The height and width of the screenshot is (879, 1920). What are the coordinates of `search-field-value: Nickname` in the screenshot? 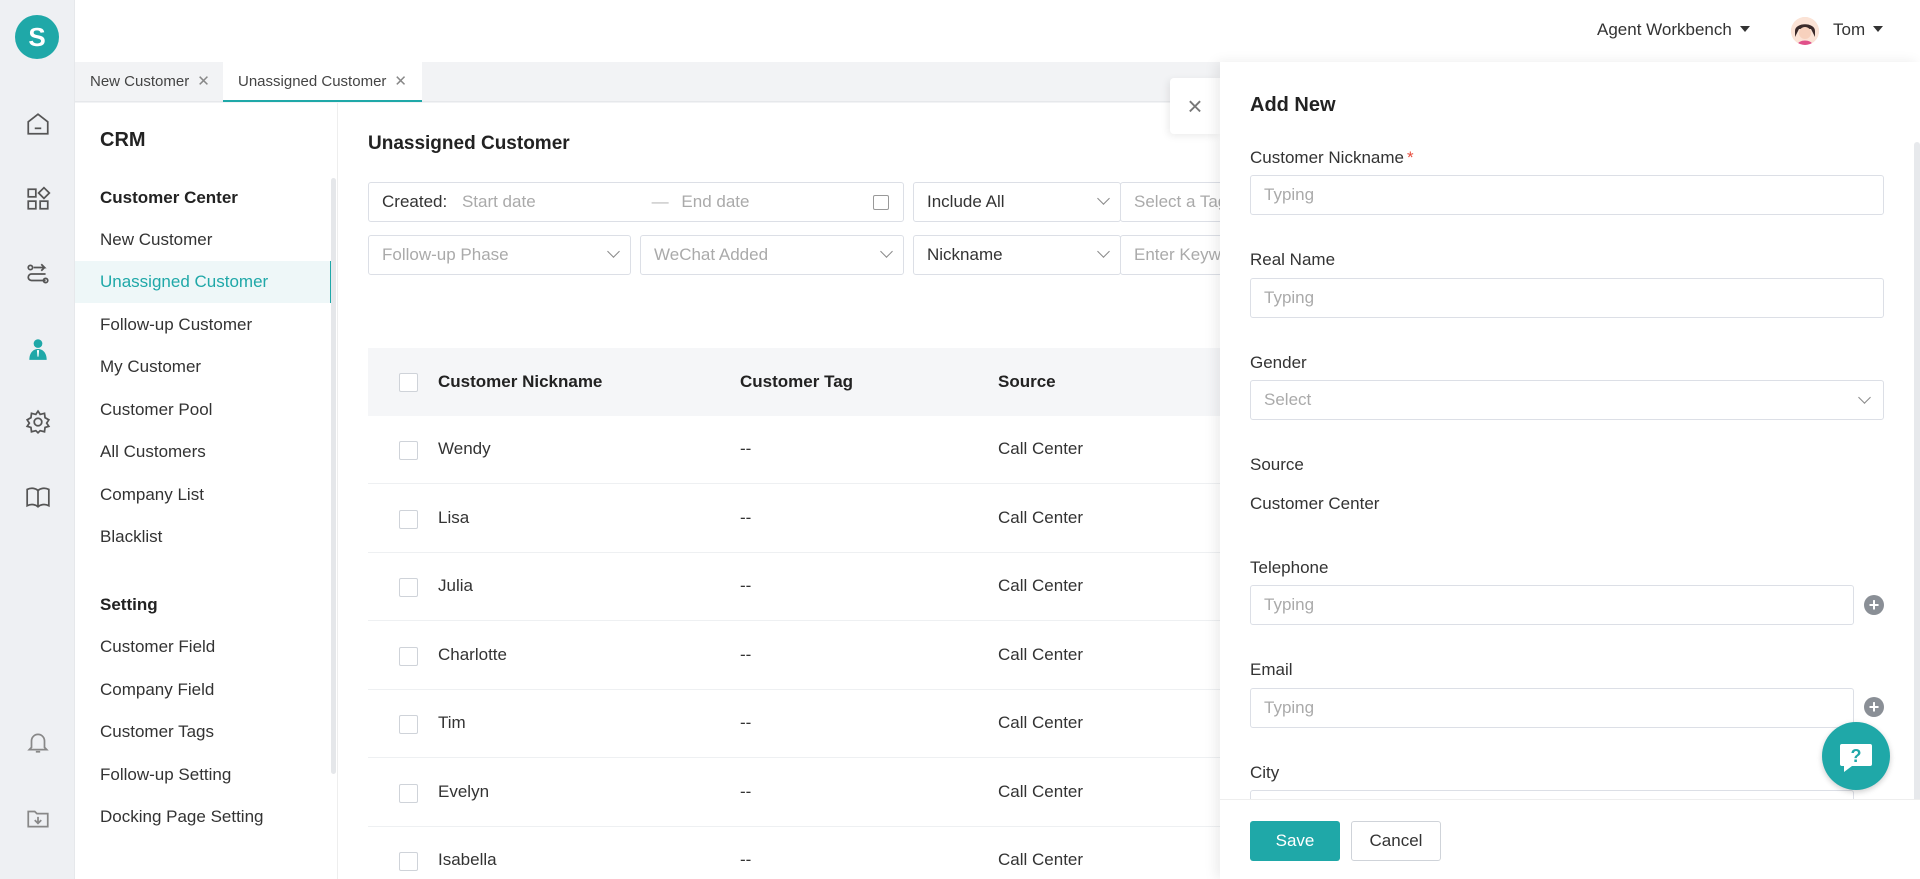 It's located at (965, 254).